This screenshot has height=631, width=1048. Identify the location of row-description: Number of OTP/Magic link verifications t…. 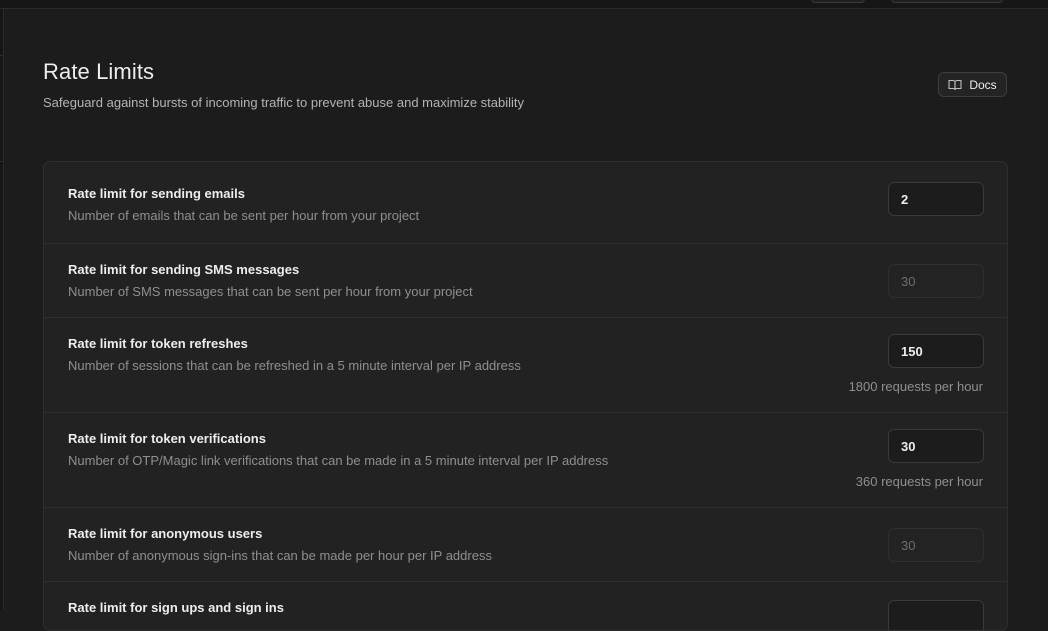
(338, 460).